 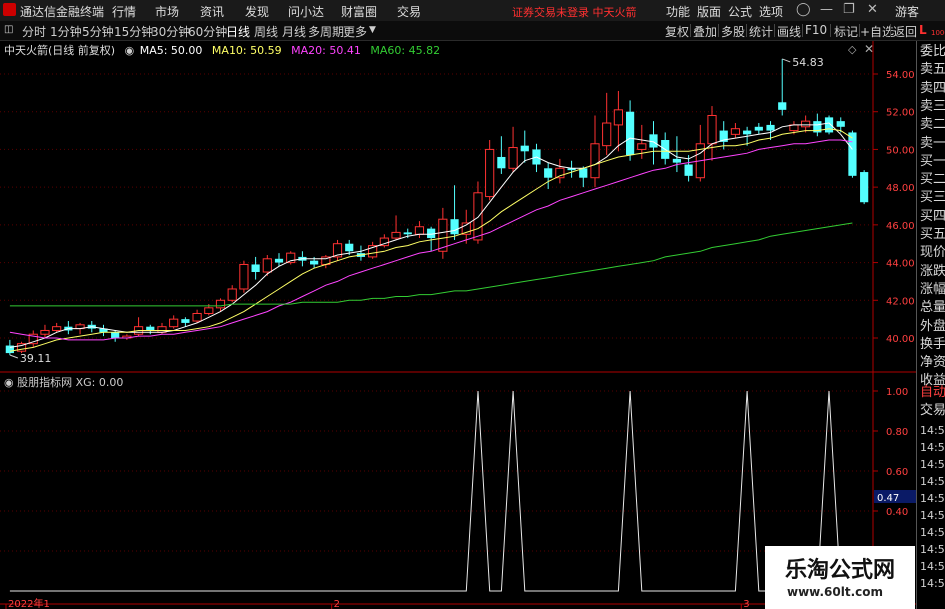 What do you see at coordinates (409, 11) in the screenshot?
I see `menu-jiaoyi: 交易` at bounding box center [409, 11].